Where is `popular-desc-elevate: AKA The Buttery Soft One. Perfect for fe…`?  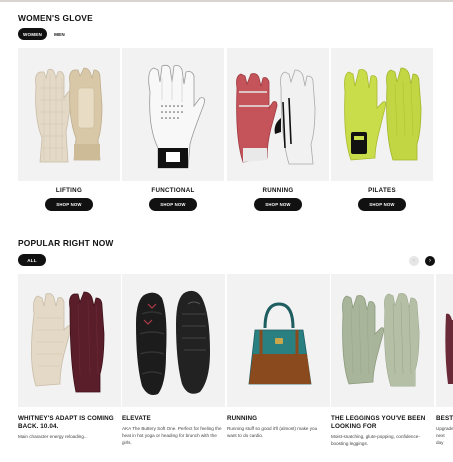
popular-desc-elevate: AKA The Buttery Soft One. Perfect for fe… is located at coordinates (172, 435).